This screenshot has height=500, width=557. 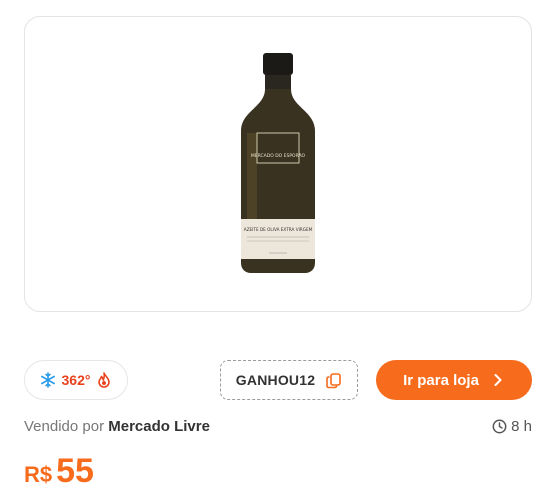 I want to click on price-value: 55, so click(x=75, y=471).